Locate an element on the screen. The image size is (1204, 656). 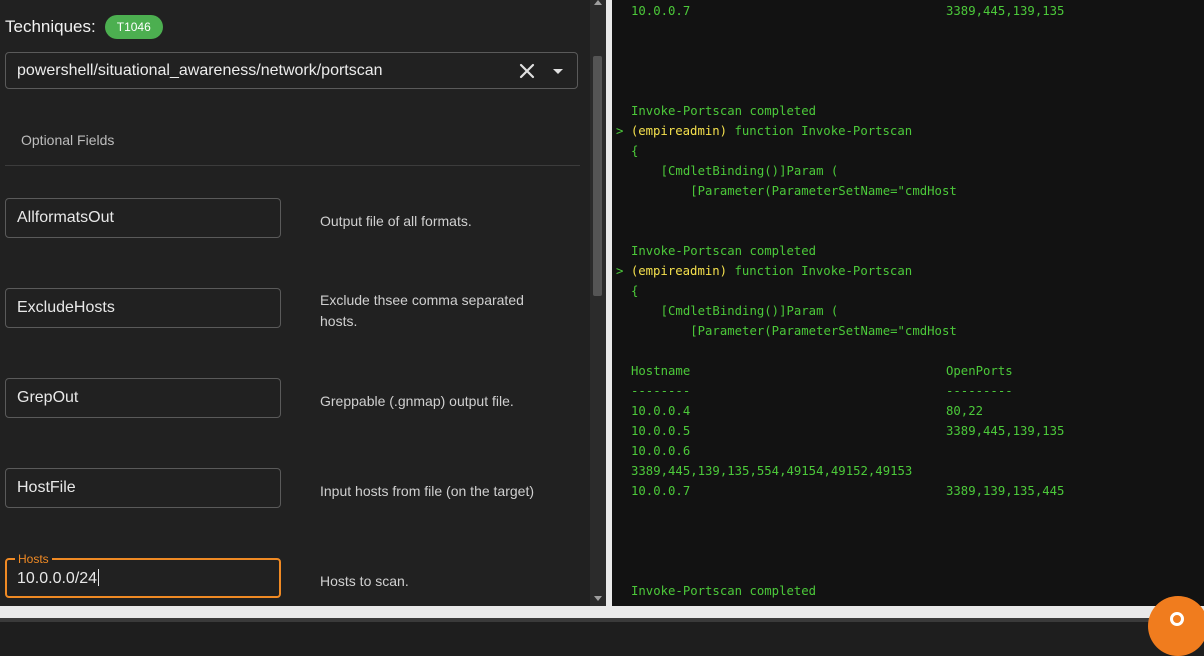
text-caret is located at coordinates (99, 577).